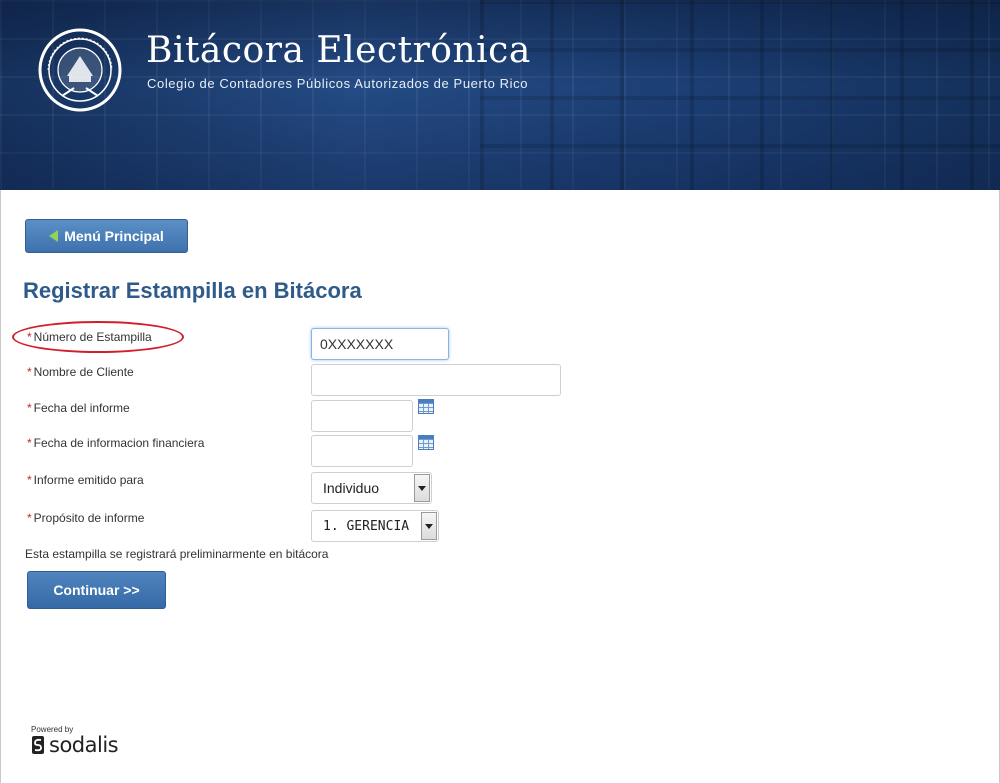 The width and height of the screenshot is (1000, 783). I want to click on issued-for-select: Individuo, so click(371, 488).